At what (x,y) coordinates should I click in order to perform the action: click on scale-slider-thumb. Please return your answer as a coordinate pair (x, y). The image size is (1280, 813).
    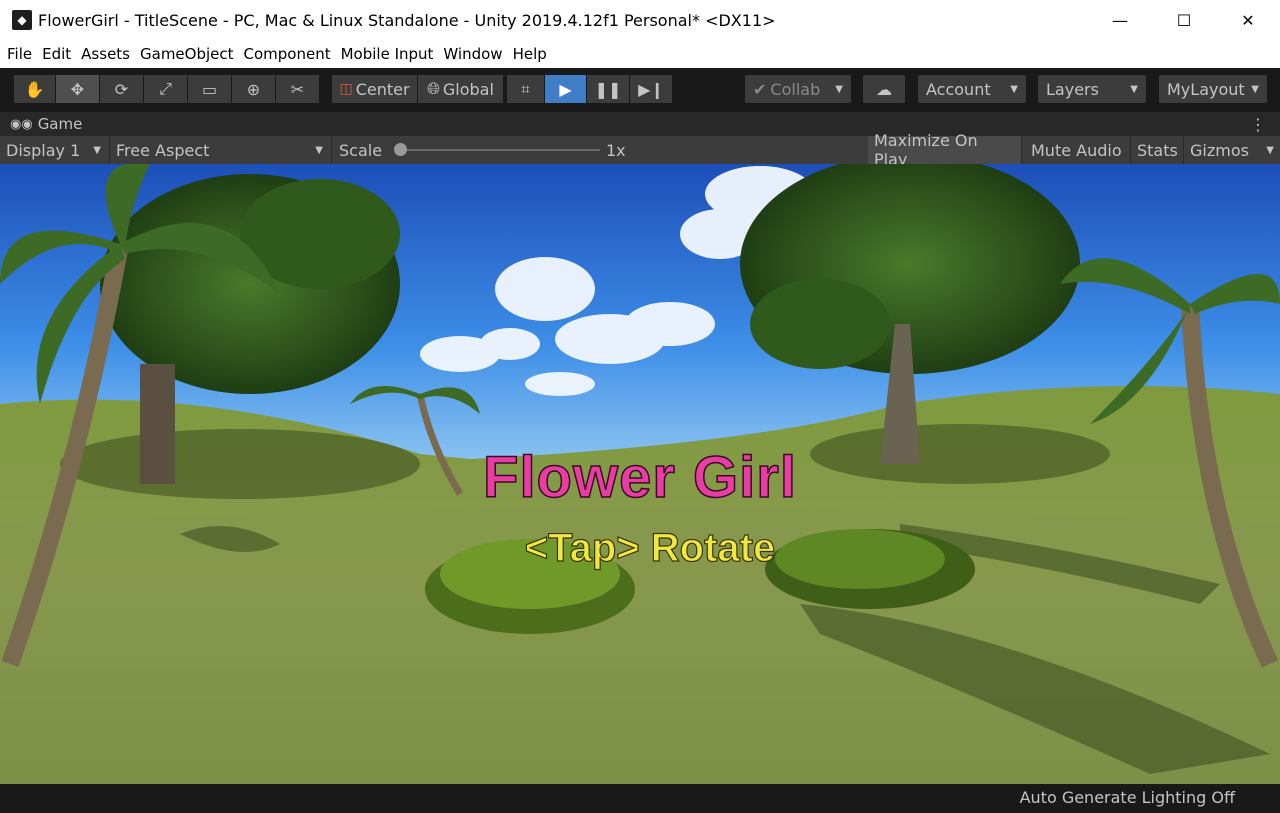
    Looking at the image, I should click on (400, 149).